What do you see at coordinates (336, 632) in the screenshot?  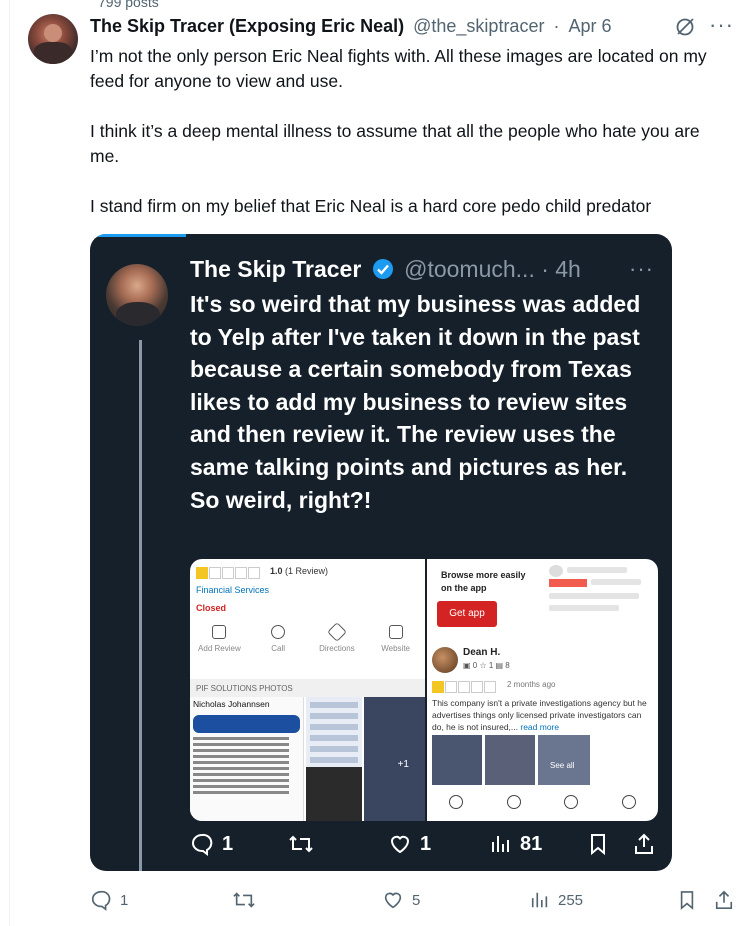 I see `directions-icon` at bounding box center [336, 632].